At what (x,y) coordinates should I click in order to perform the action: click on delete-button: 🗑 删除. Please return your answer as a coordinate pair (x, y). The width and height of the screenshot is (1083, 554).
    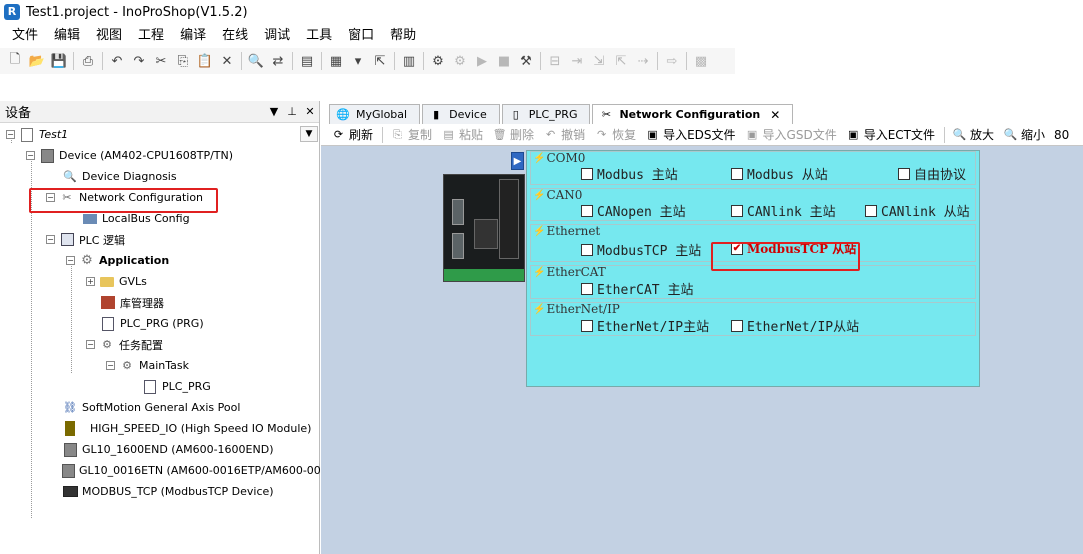
    Looking at the image, I should click on (513, 134).